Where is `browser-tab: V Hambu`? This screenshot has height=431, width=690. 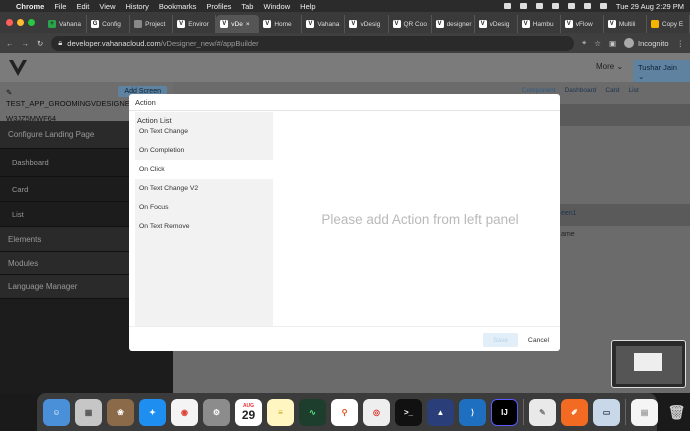 browser-tab: V Hambu is located at coordinates (539, 24).